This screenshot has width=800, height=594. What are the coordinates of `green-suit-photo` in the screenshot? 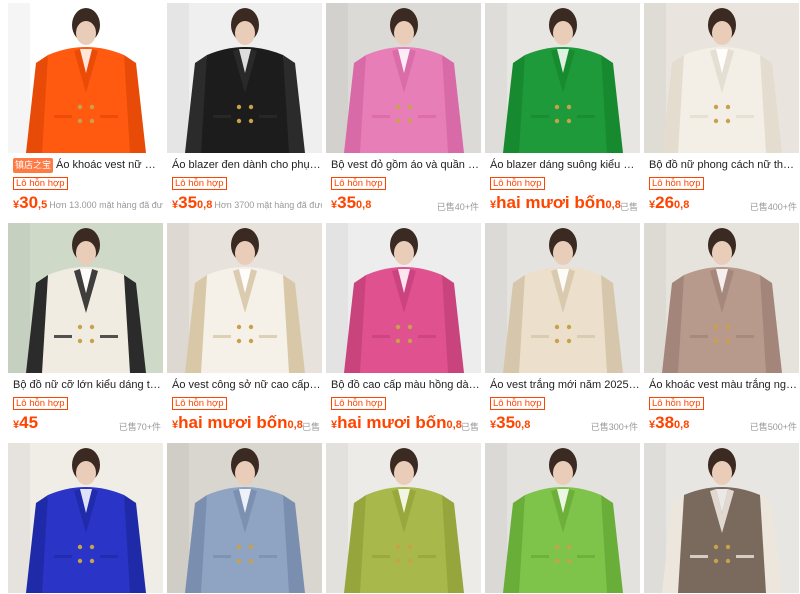 It's located at (562, 78).